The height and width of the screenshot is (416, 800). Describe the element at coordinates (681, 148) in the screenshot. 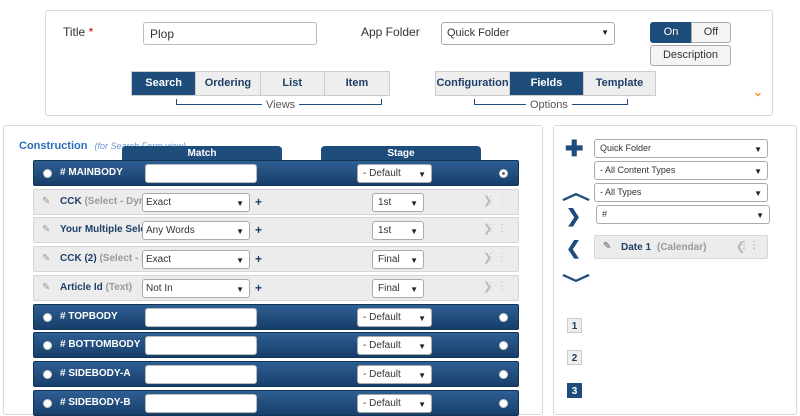

I see `filter-folder-select: Quick Folder` at that location.